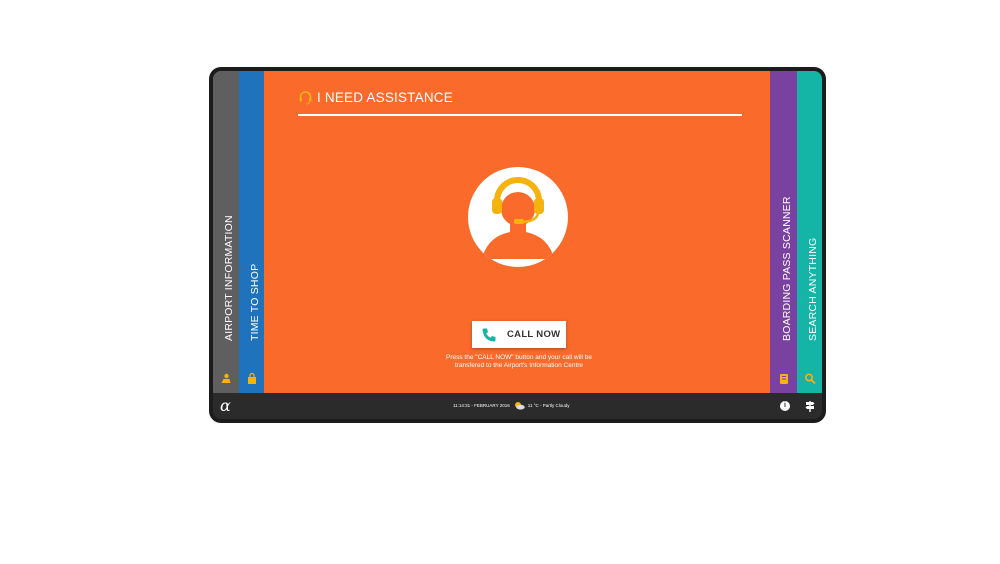  I want to click on tab-airport-information-label: AIRPORT INFORMATION, so click(229, 278).